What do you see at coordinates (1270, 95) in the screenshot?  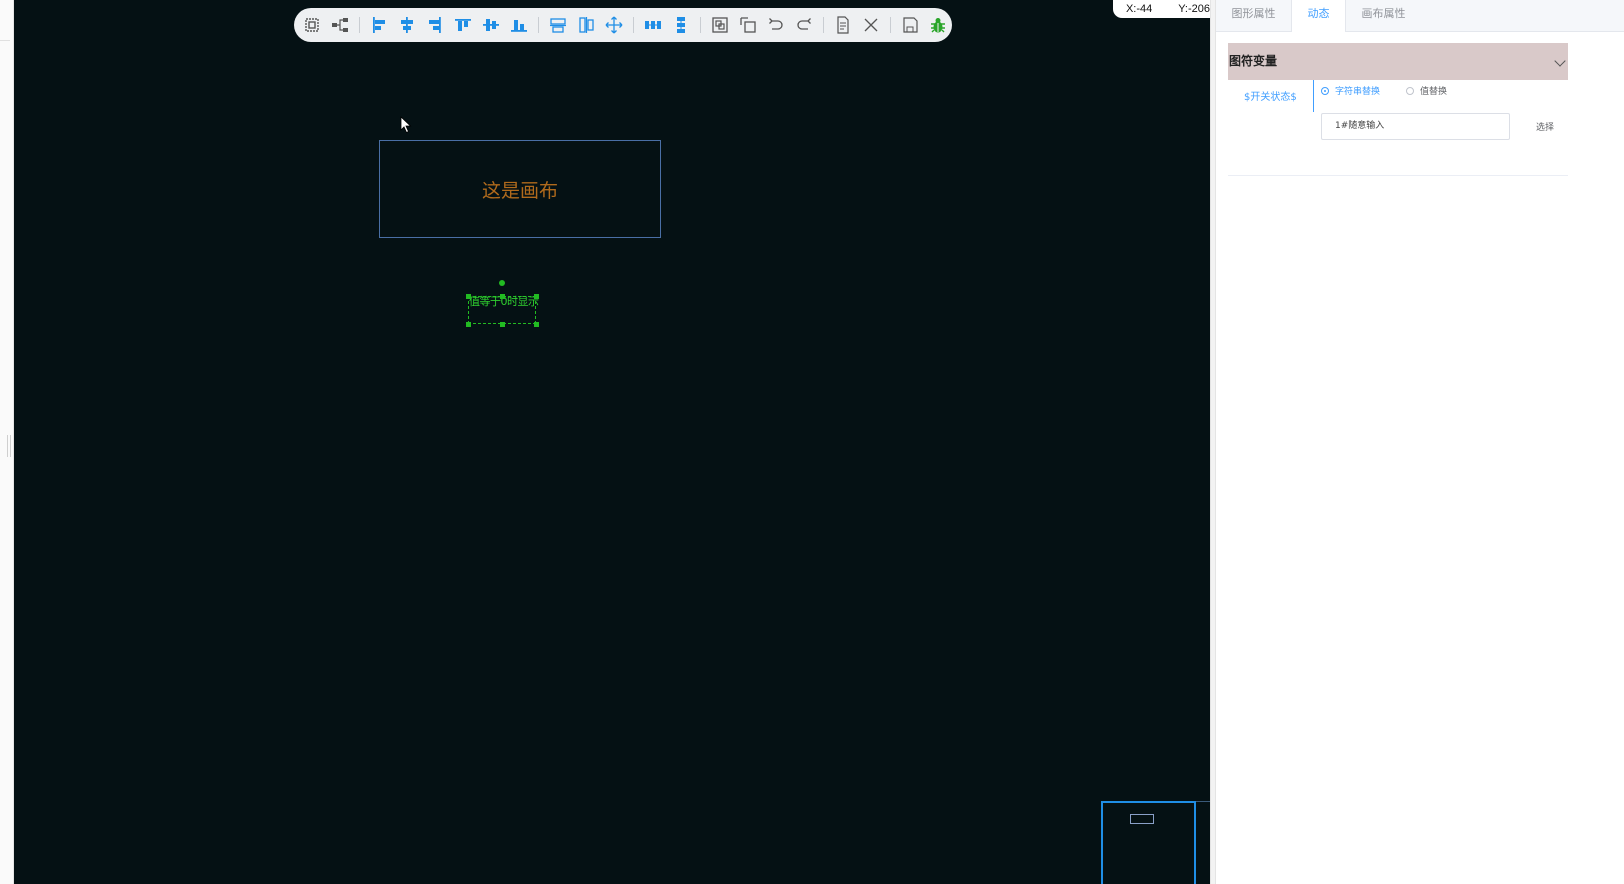 I see `variable-item: $开关状态$` at bounding box center [1270, 95].